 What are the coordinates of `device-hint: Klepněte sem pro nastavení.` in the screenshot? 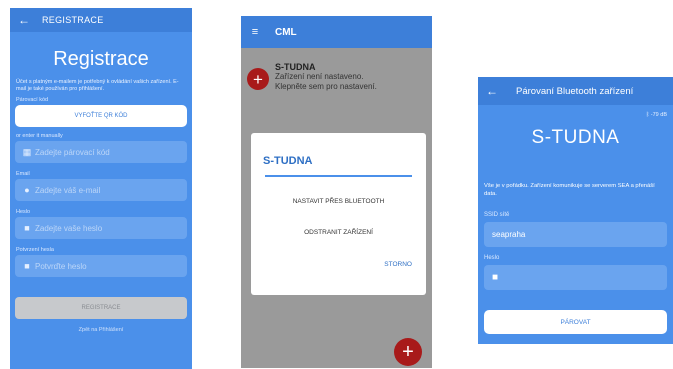 It's located at (326, 86).